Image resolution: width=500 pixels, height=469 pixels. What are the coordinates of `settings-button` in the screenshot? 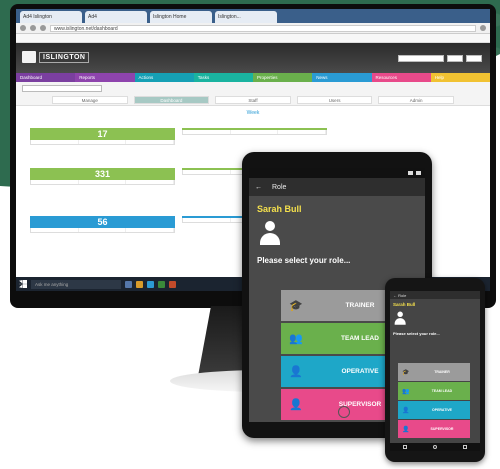 It's located at (474, 58).